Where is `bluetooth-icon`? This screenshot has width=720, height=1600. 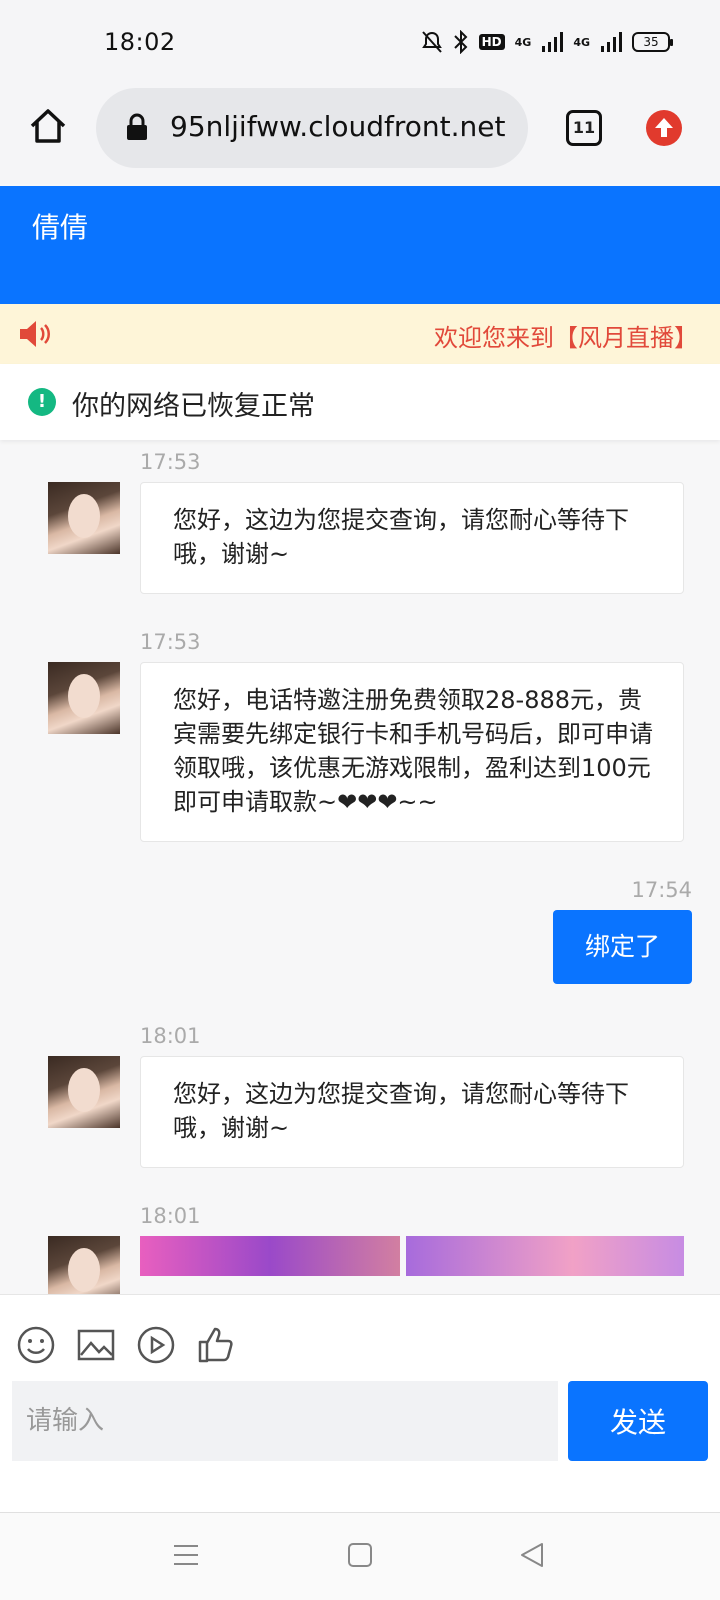 bluetooth-icon is located at coordinates (460, 42).